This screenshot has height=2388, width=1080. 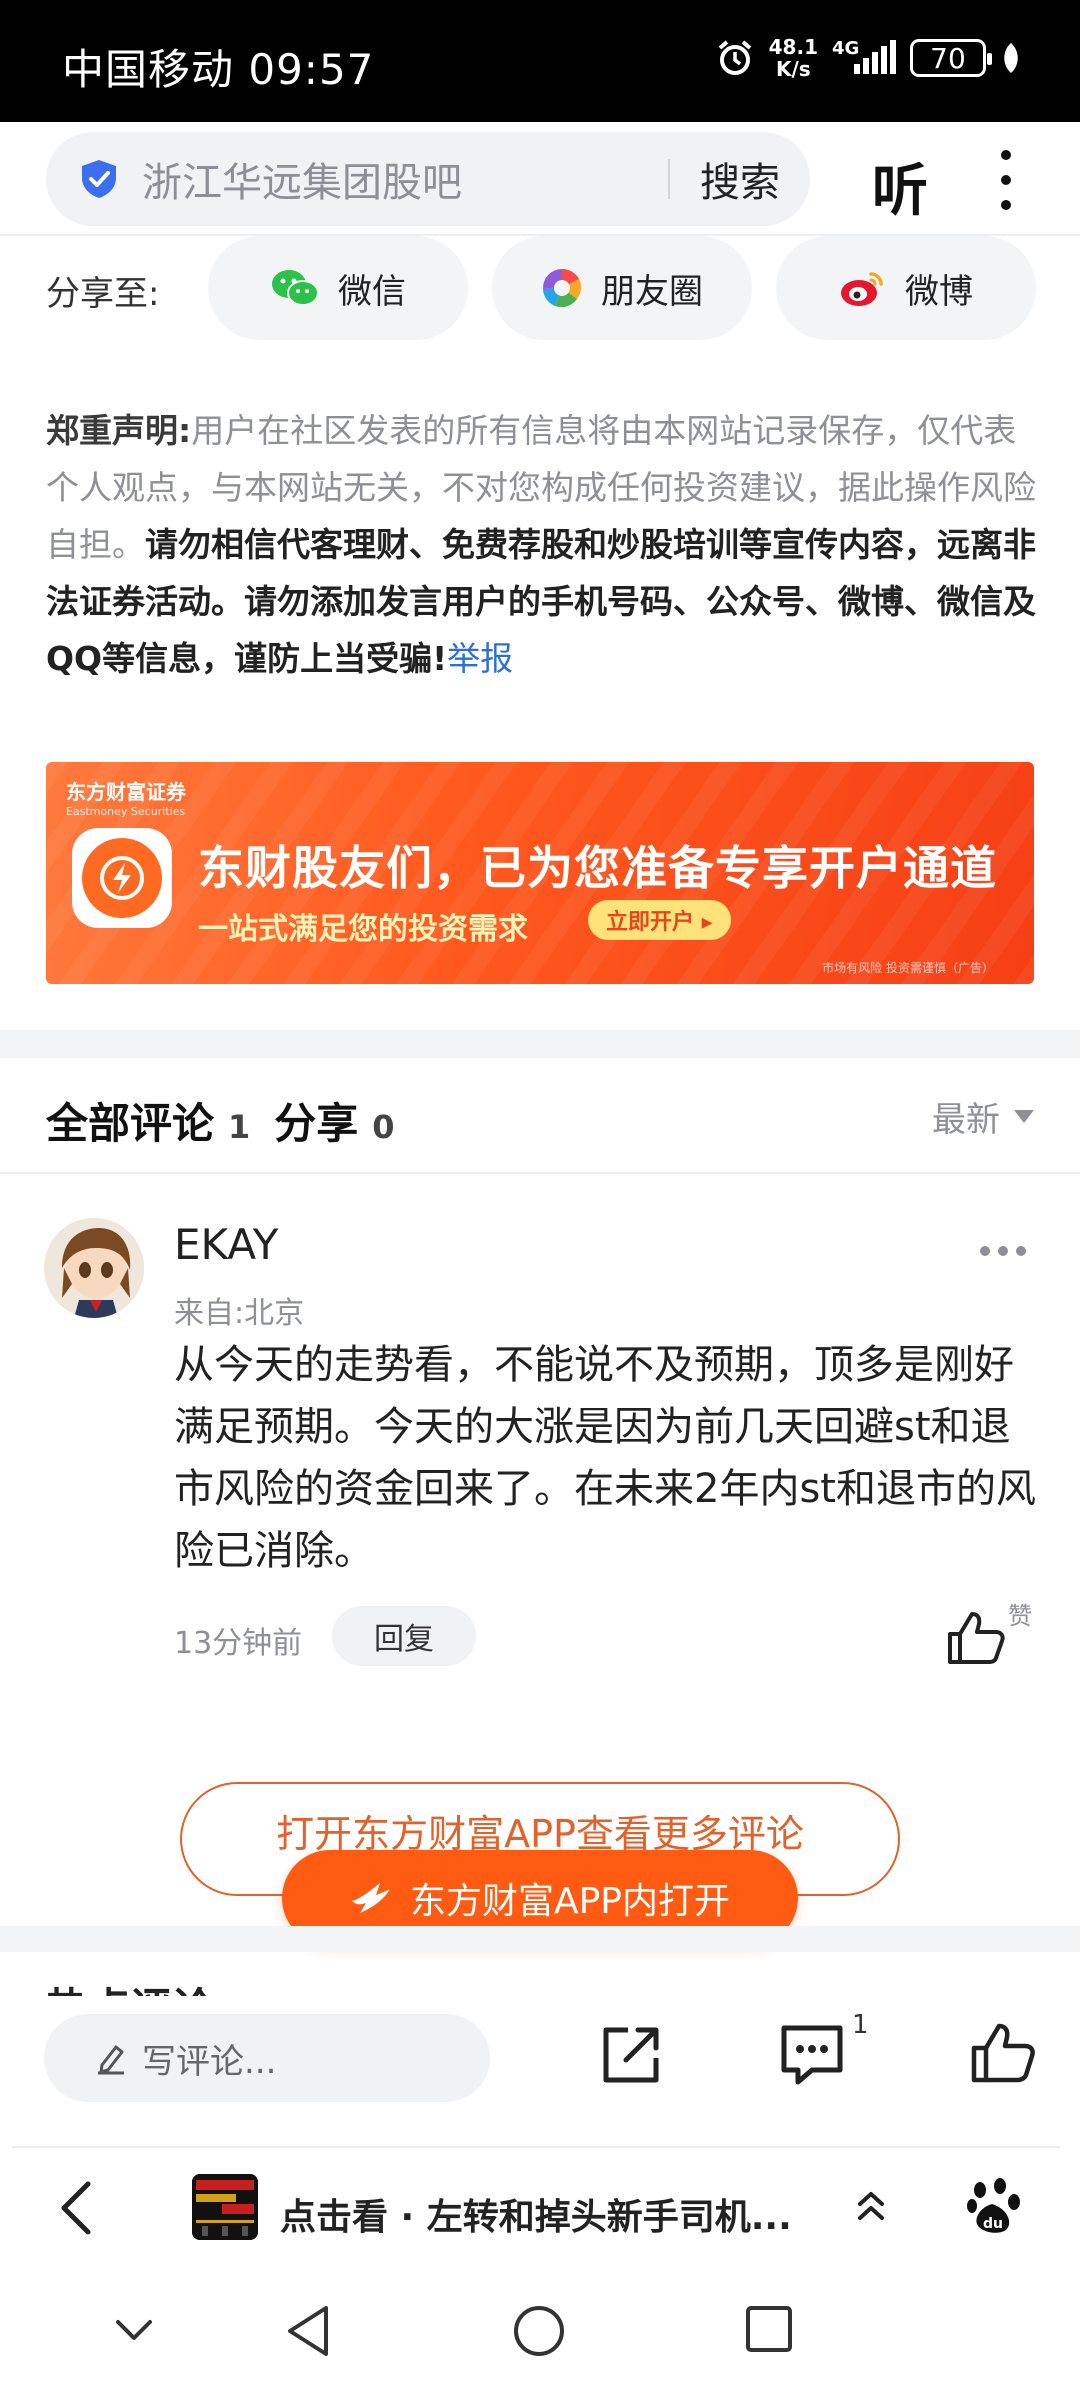 I want to click on comment-icon, so click(x=812, y=2055).